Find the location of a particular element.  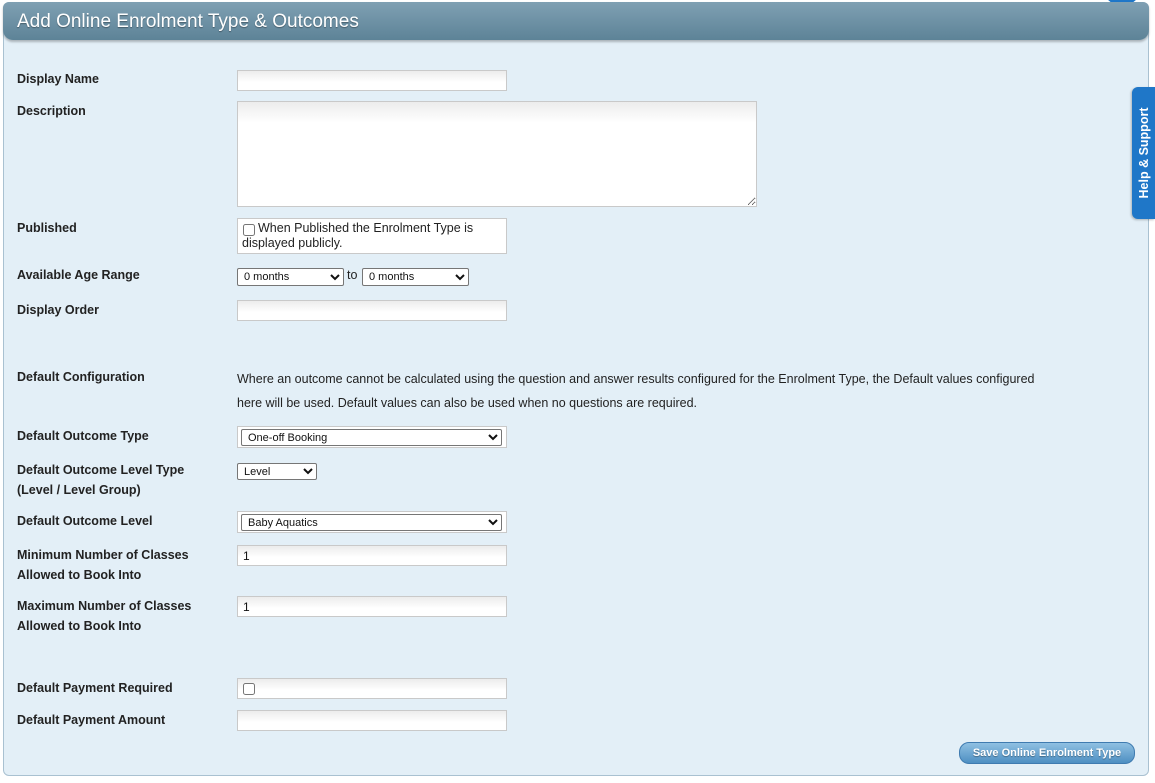

help-support-label: Help & Support is located at coordinates (1143, 153).